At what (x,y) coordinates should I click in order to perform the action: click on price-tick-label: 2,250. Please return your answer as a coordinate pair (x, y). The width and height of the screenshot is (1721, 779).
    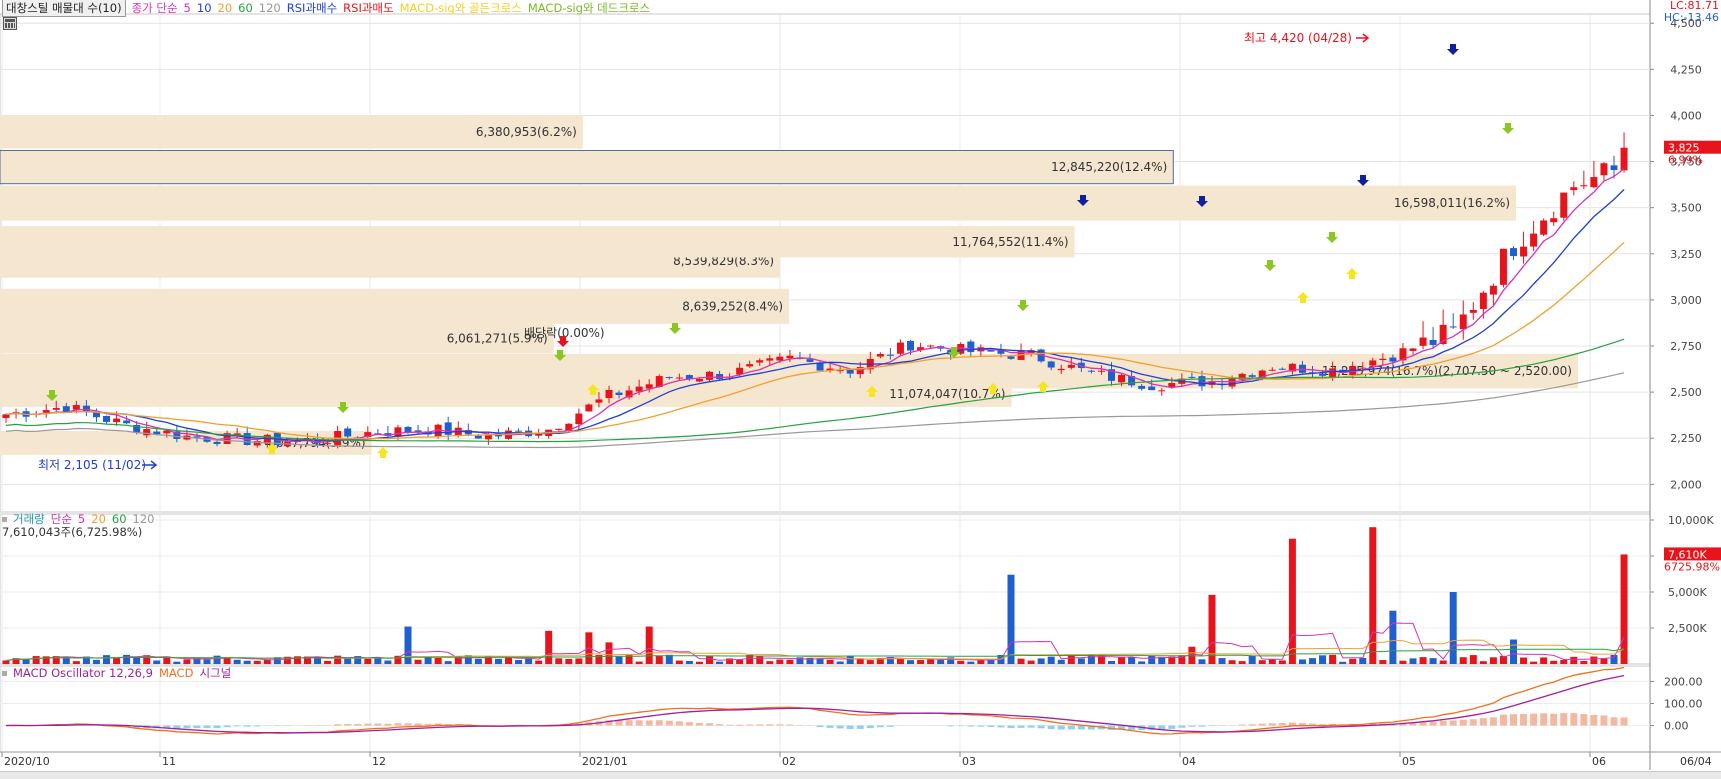
    Looking at the image, I should click on (1686, 438).